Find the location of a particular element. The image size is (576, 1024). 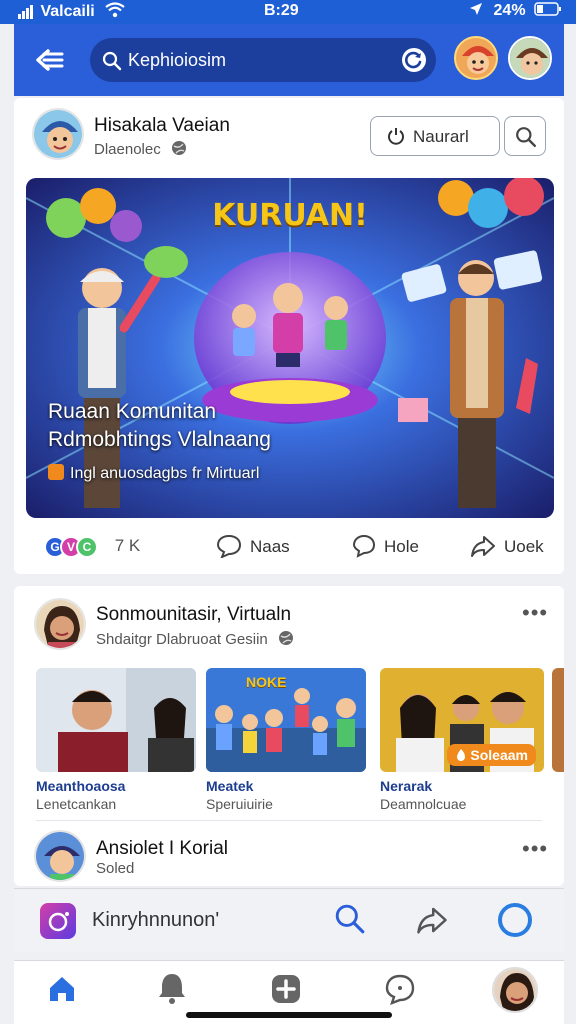

comment-button: Naas is located at coordinates (253, 546).